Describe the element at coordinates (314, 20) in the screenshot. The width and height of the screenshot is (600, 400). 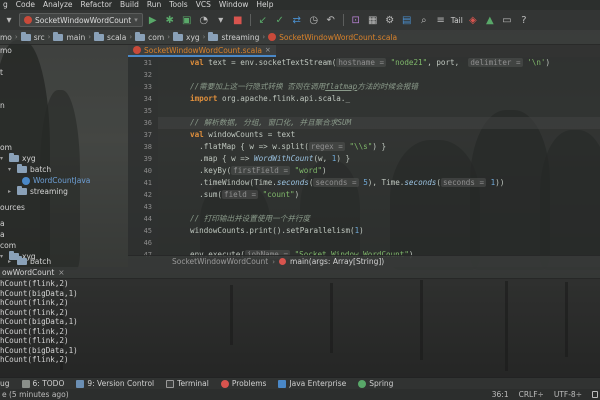
I see `history-icon: ◷` at that location.